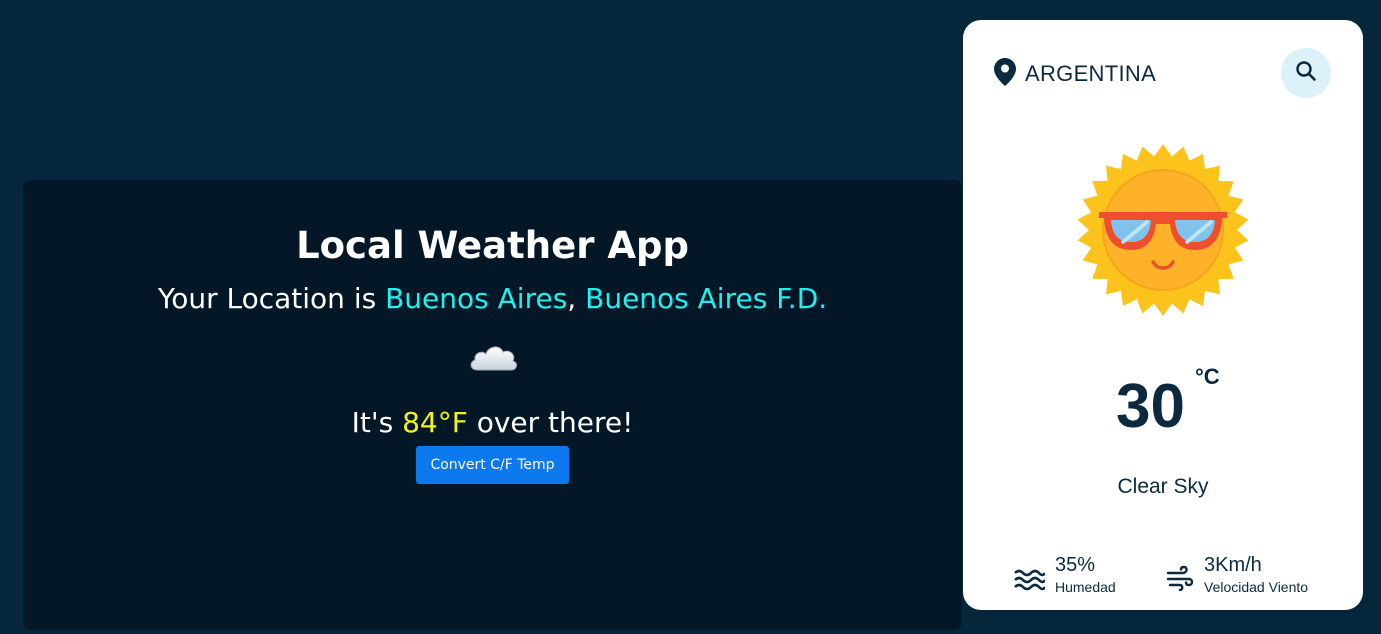 Image resolution: width=1381 pixels, height=634 pixels. I want to click on temp-suffix: over there!, so click(550, 422).